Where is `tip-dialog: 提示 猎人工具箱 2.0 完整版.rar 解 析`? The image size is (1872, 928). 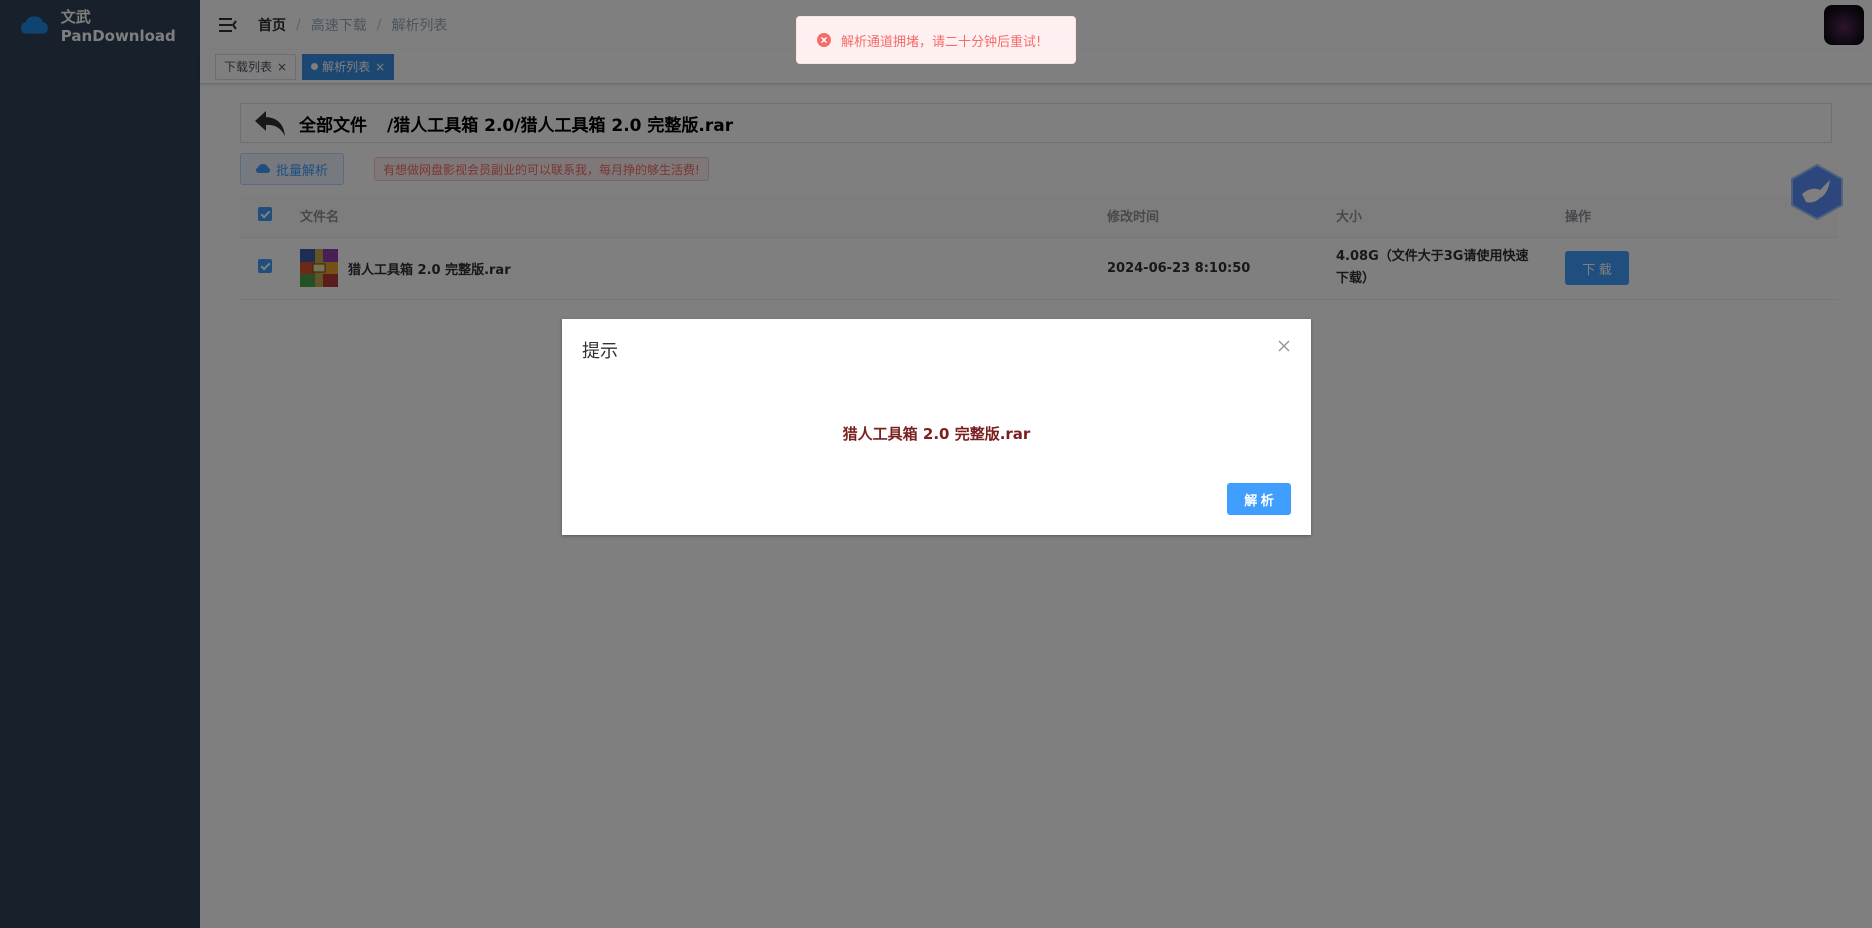
tip-dialog: 提示 猎人工具箱 2.0 完整版.rar 解 析 is located at coordinates (936, 427).